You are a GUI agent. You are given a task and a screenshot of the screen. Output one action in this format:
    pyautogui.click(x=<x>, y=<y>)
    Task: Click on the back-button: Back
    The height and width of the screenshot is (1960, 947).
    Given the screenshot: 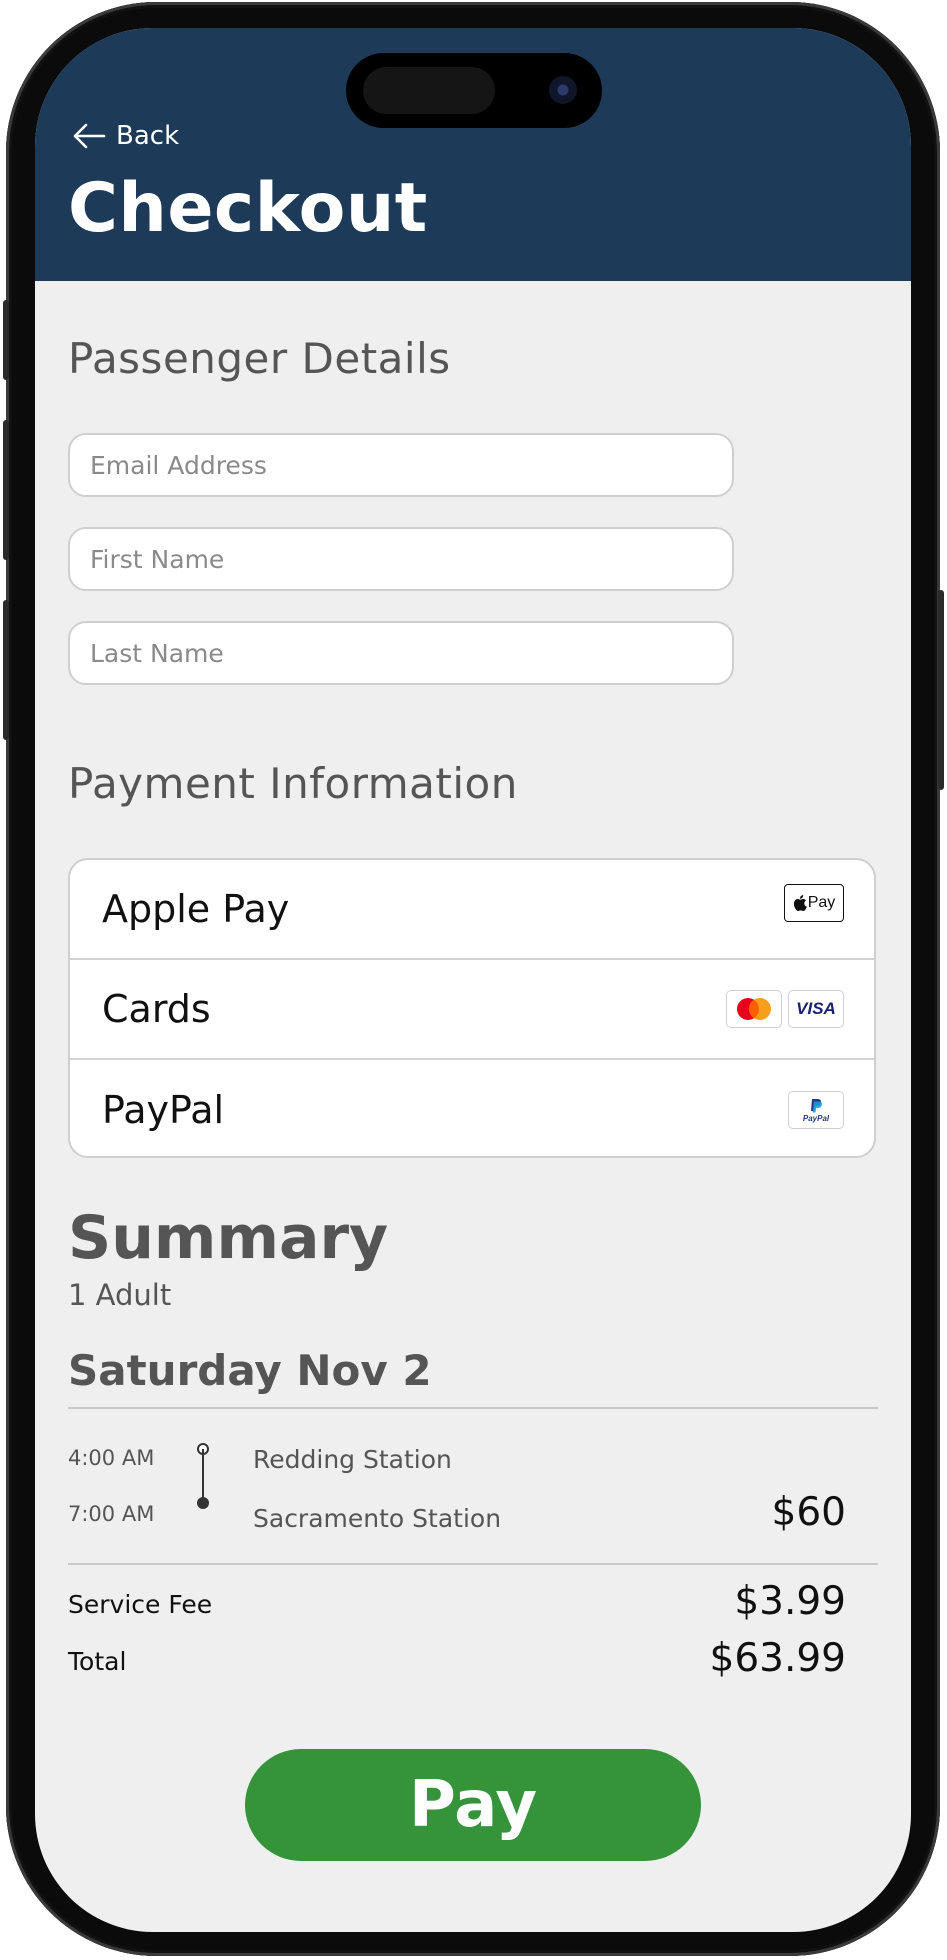 What is the action you would take?
    pyautogui.click(x=125, y=136)
    